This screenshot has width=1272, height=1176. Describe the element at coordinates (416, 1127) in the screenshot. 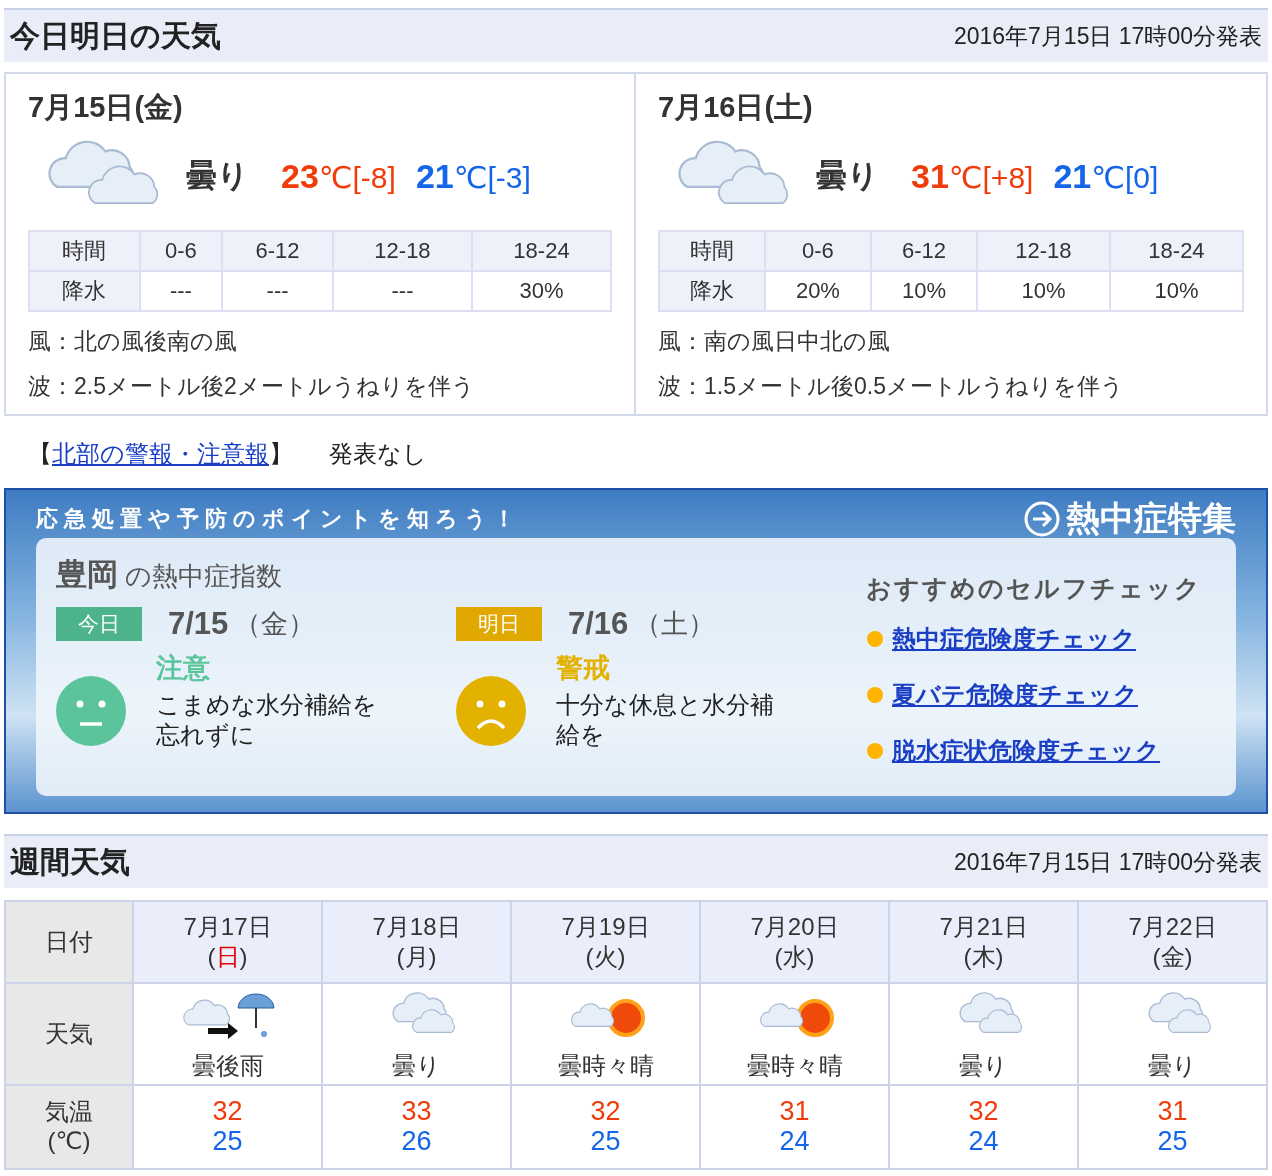

I see `temperature-cell: 33 26` at that location.